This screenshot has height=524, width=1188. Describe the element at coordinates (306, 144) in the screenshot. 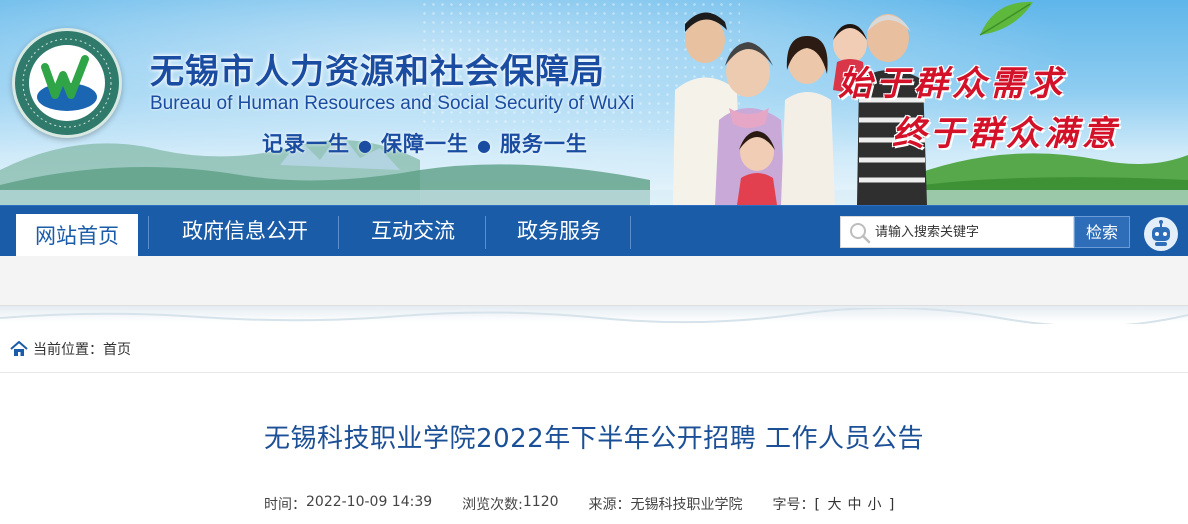

I see `slogan-item: 记录一生` at that location.